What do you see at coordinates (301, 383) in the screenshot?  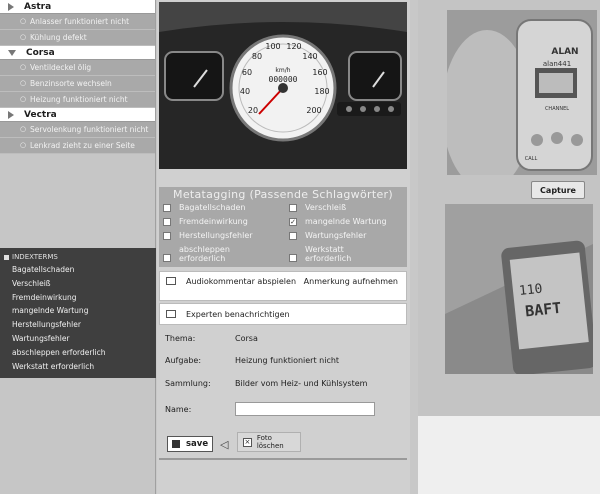 I see `sammlung-value: Bilder vom Heiz- und Kühlsystem` at bounding box center [301, 383].